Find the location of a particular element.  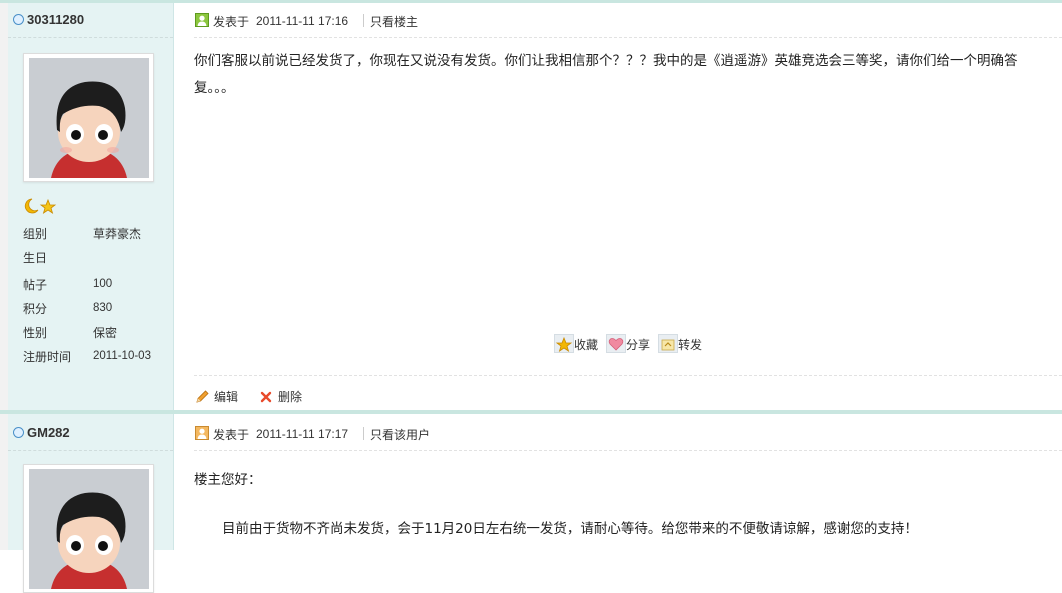

profile-label: 性别 is located at coordinates (35, 333).